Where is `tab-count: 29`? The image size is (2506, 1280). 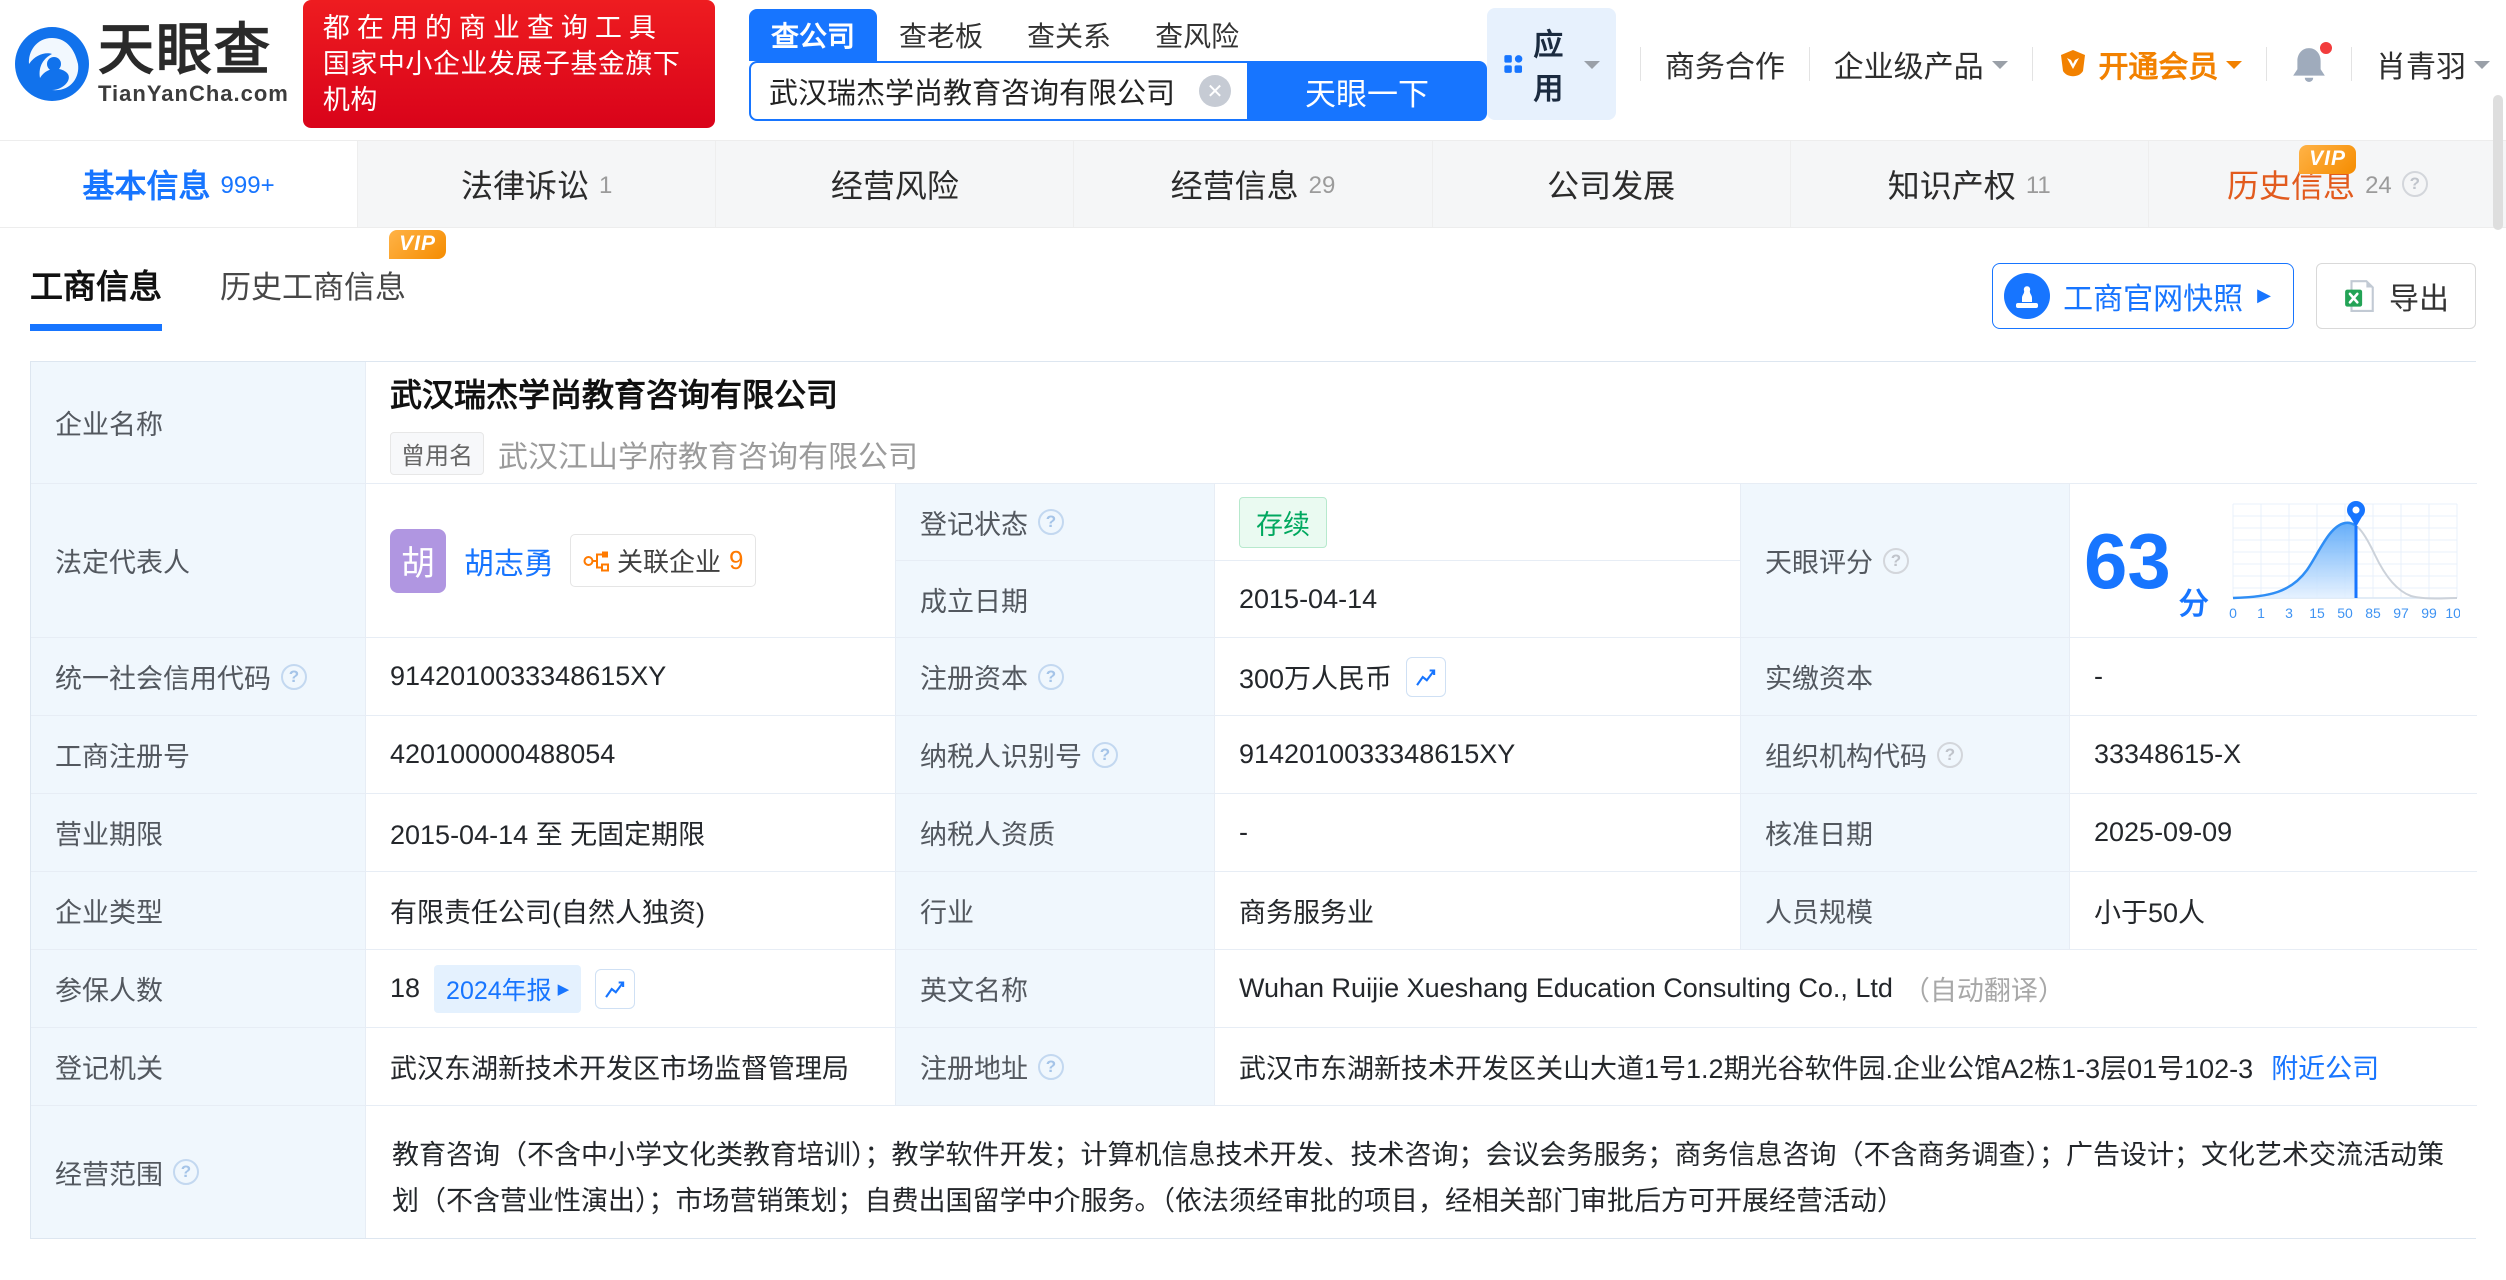
tab-count: 29 is located at coordinates (1322, 185).